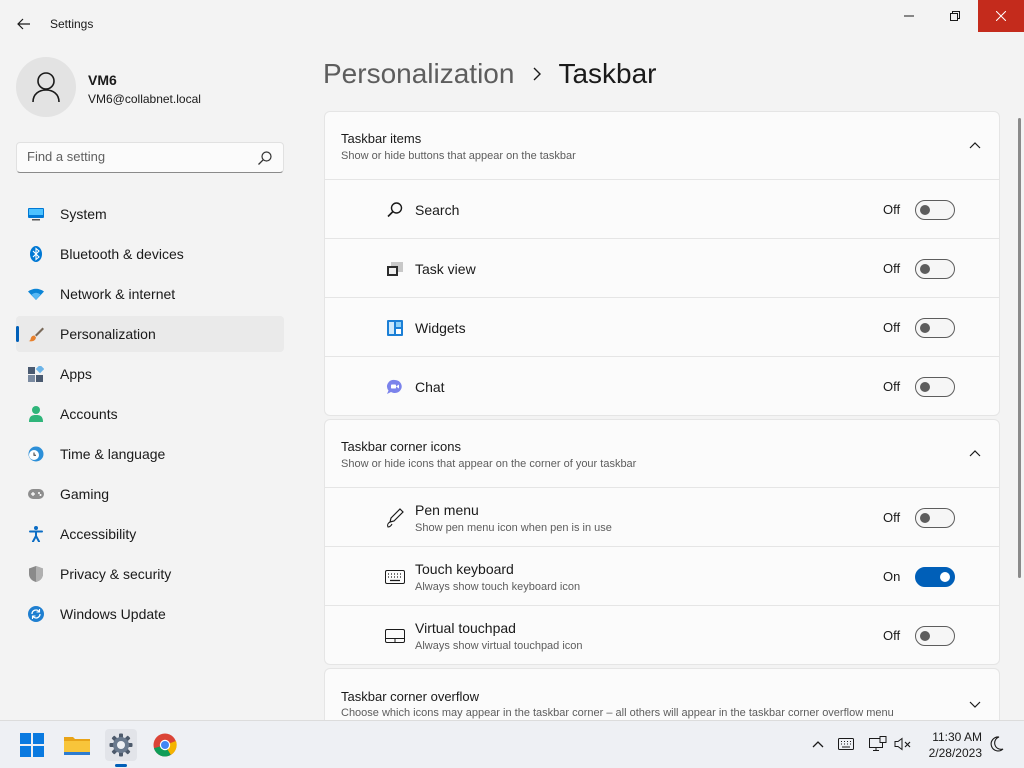 Image resolution: width=1024 pixels, height=768 pixels. Describe the element at coordinates (36, 334) in the screenshot. I see `brush-icon` at that location.